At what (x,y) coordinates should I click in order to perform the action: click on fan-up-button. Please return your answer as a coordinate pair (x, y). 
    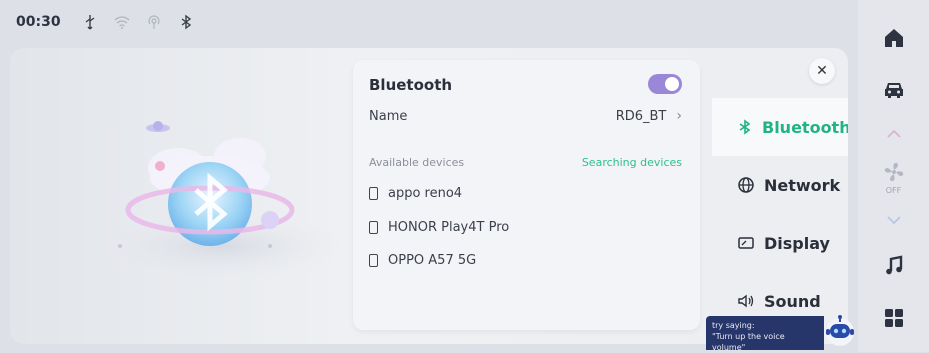
    Looking at the image, I should click on (893, 134).